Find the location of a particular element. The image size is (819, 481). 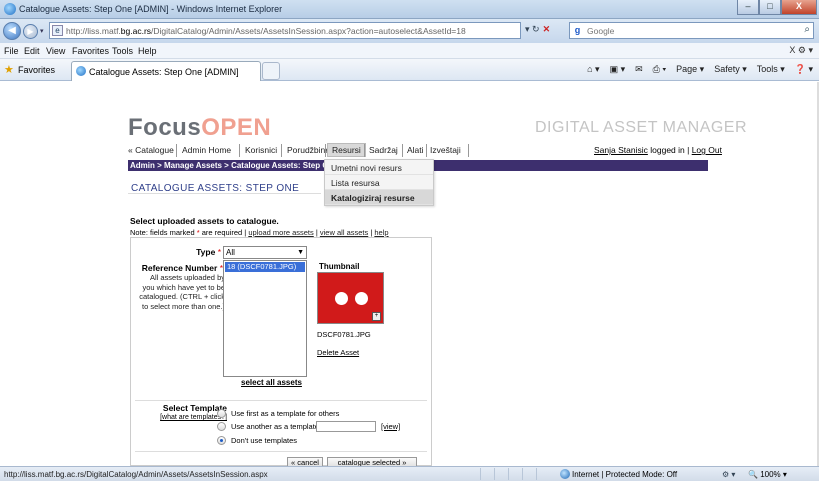

nav-catalogue: « Catalogue is located at coordinates (151, 150).